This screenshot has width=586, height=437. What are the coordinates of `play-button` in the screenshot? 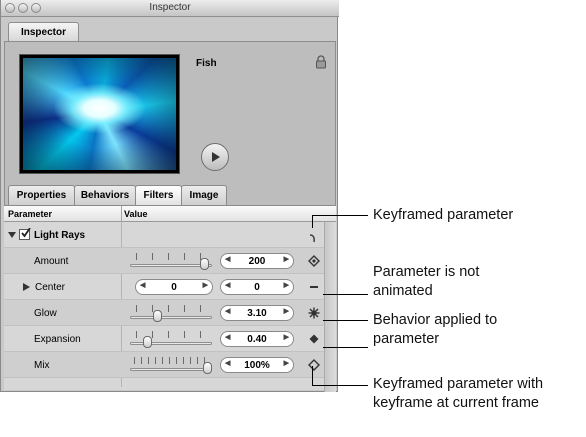 It's located at (215, 157).